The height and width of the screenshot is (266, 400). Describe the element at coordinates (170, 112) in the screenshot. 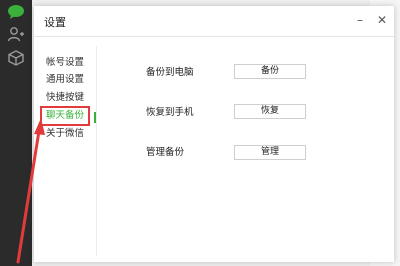

I see `restore-to-phone-label: 恢复到手机` at that location.